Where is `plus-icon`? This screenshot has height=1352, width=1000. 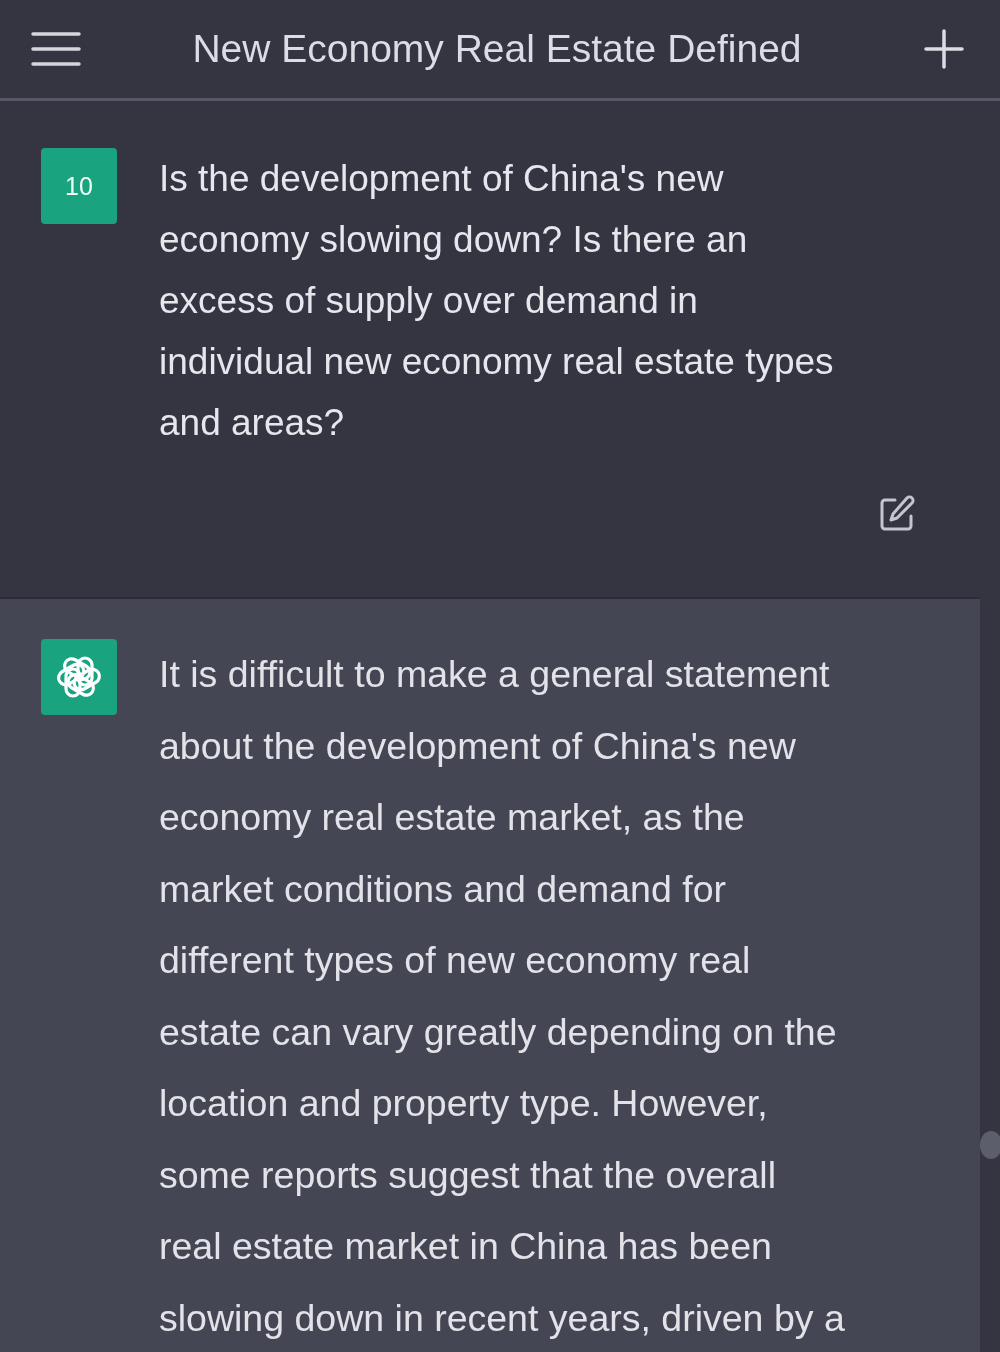
plus-icon is located at coordinates (944, 49).